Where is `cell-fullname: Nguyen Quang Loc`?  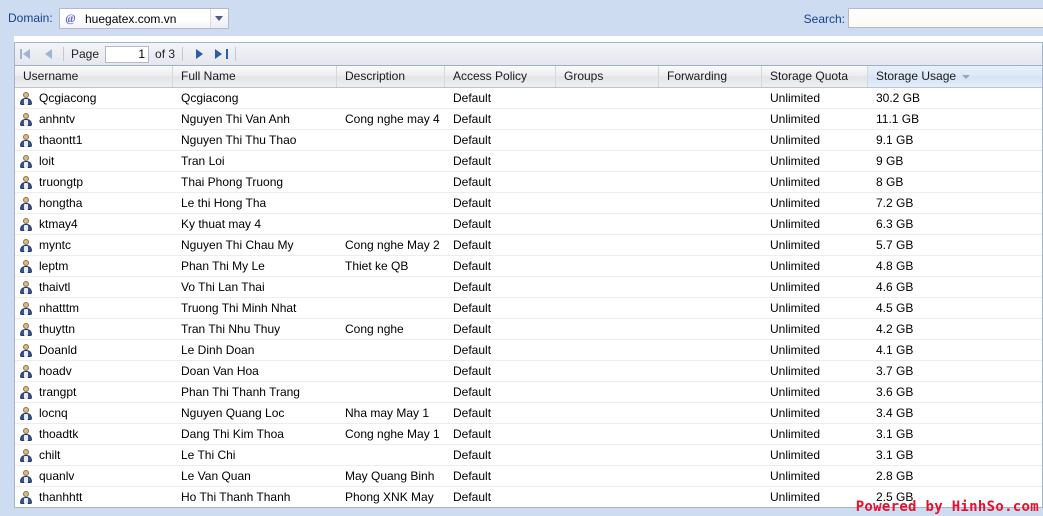 cell-fullname: Nguyen Quang Loc is located at coordinates (233, 413).